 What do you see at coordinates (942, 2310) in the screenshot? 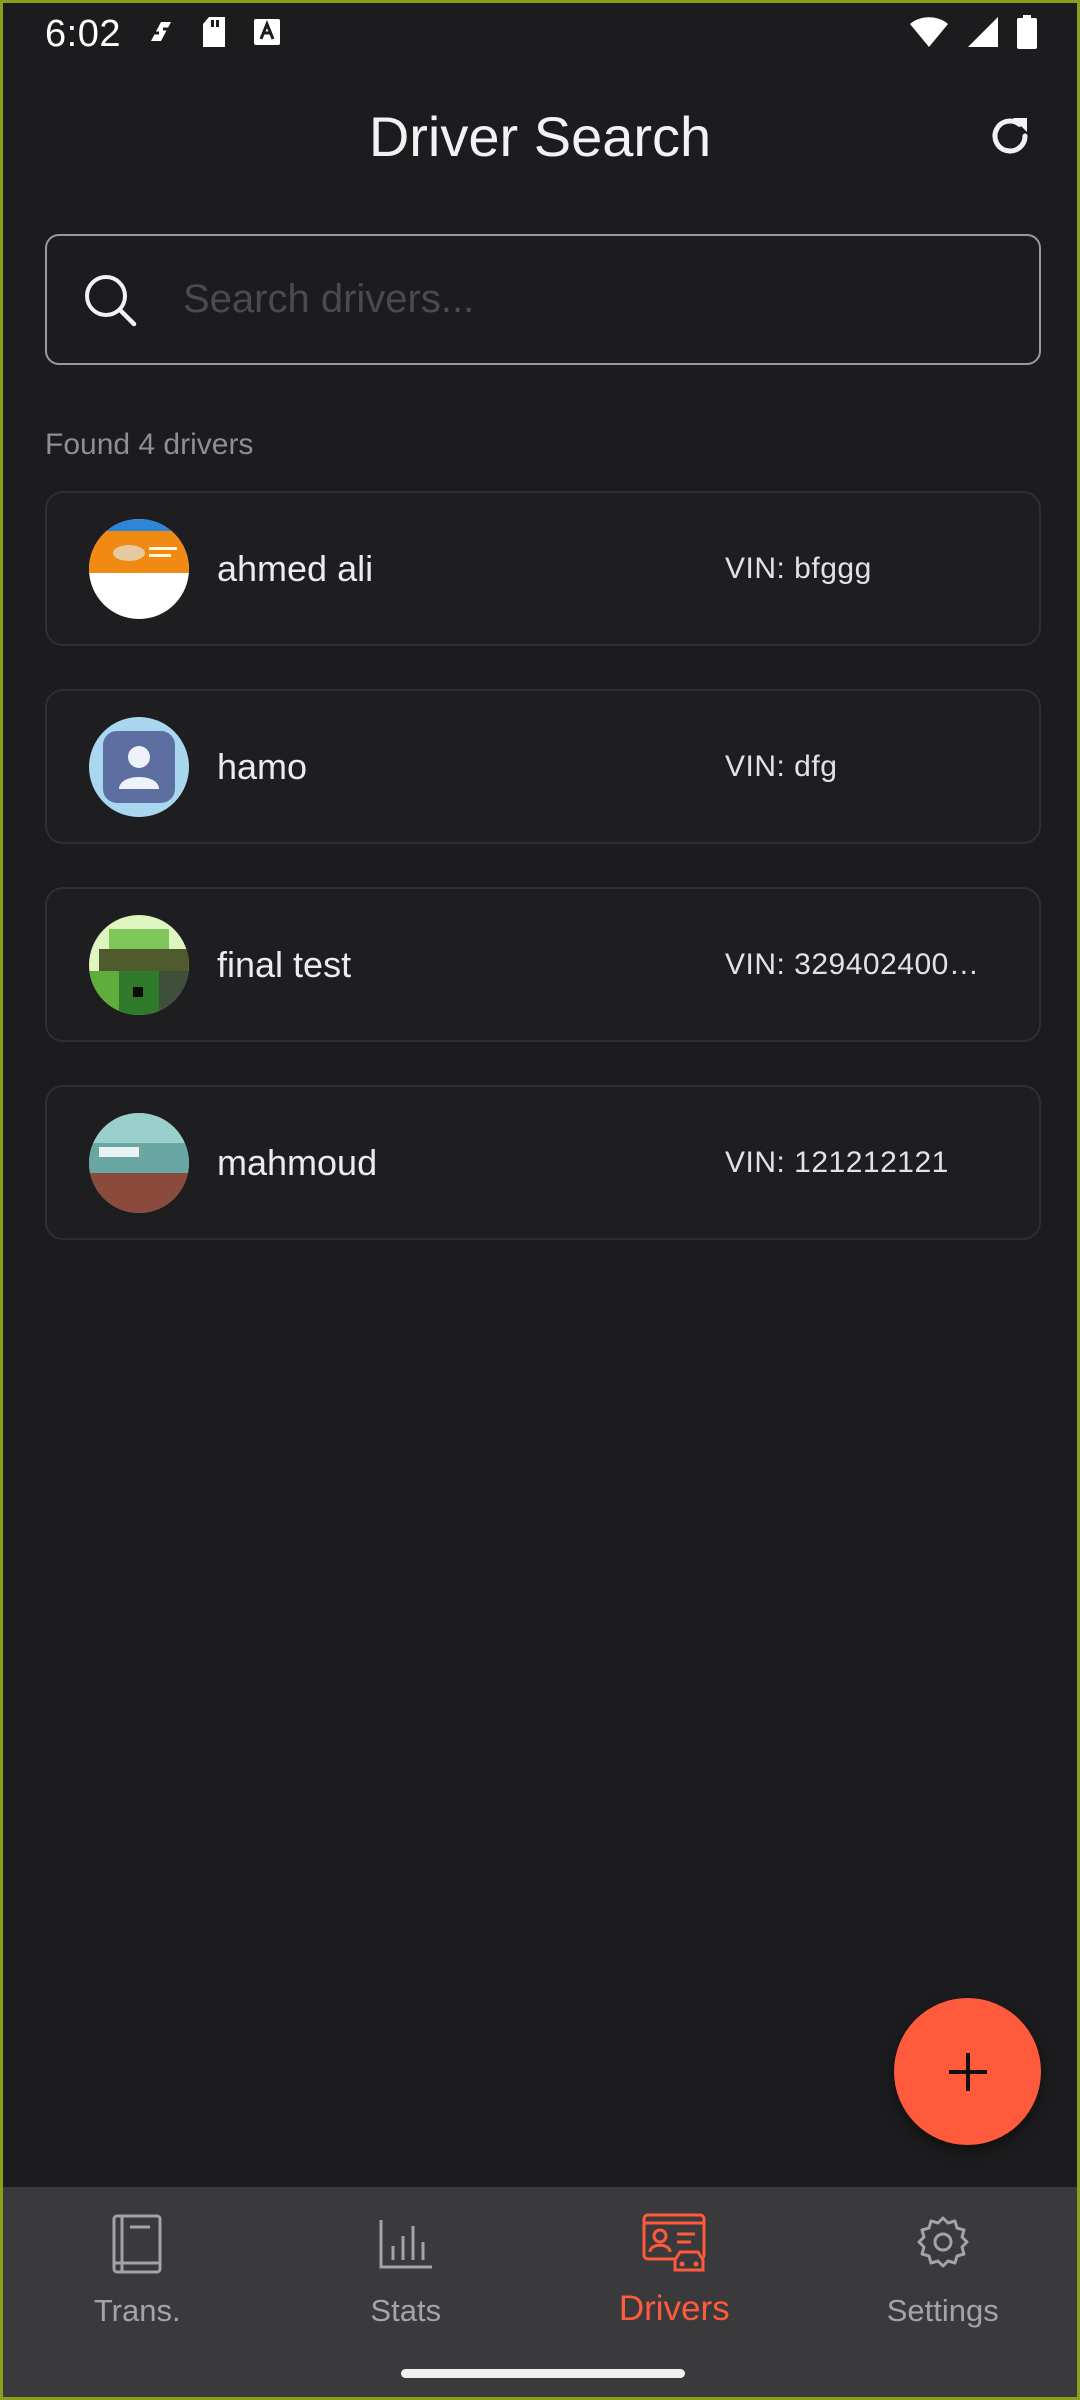
I see `nav-label: Settings` at bounding box center [942, 2310].